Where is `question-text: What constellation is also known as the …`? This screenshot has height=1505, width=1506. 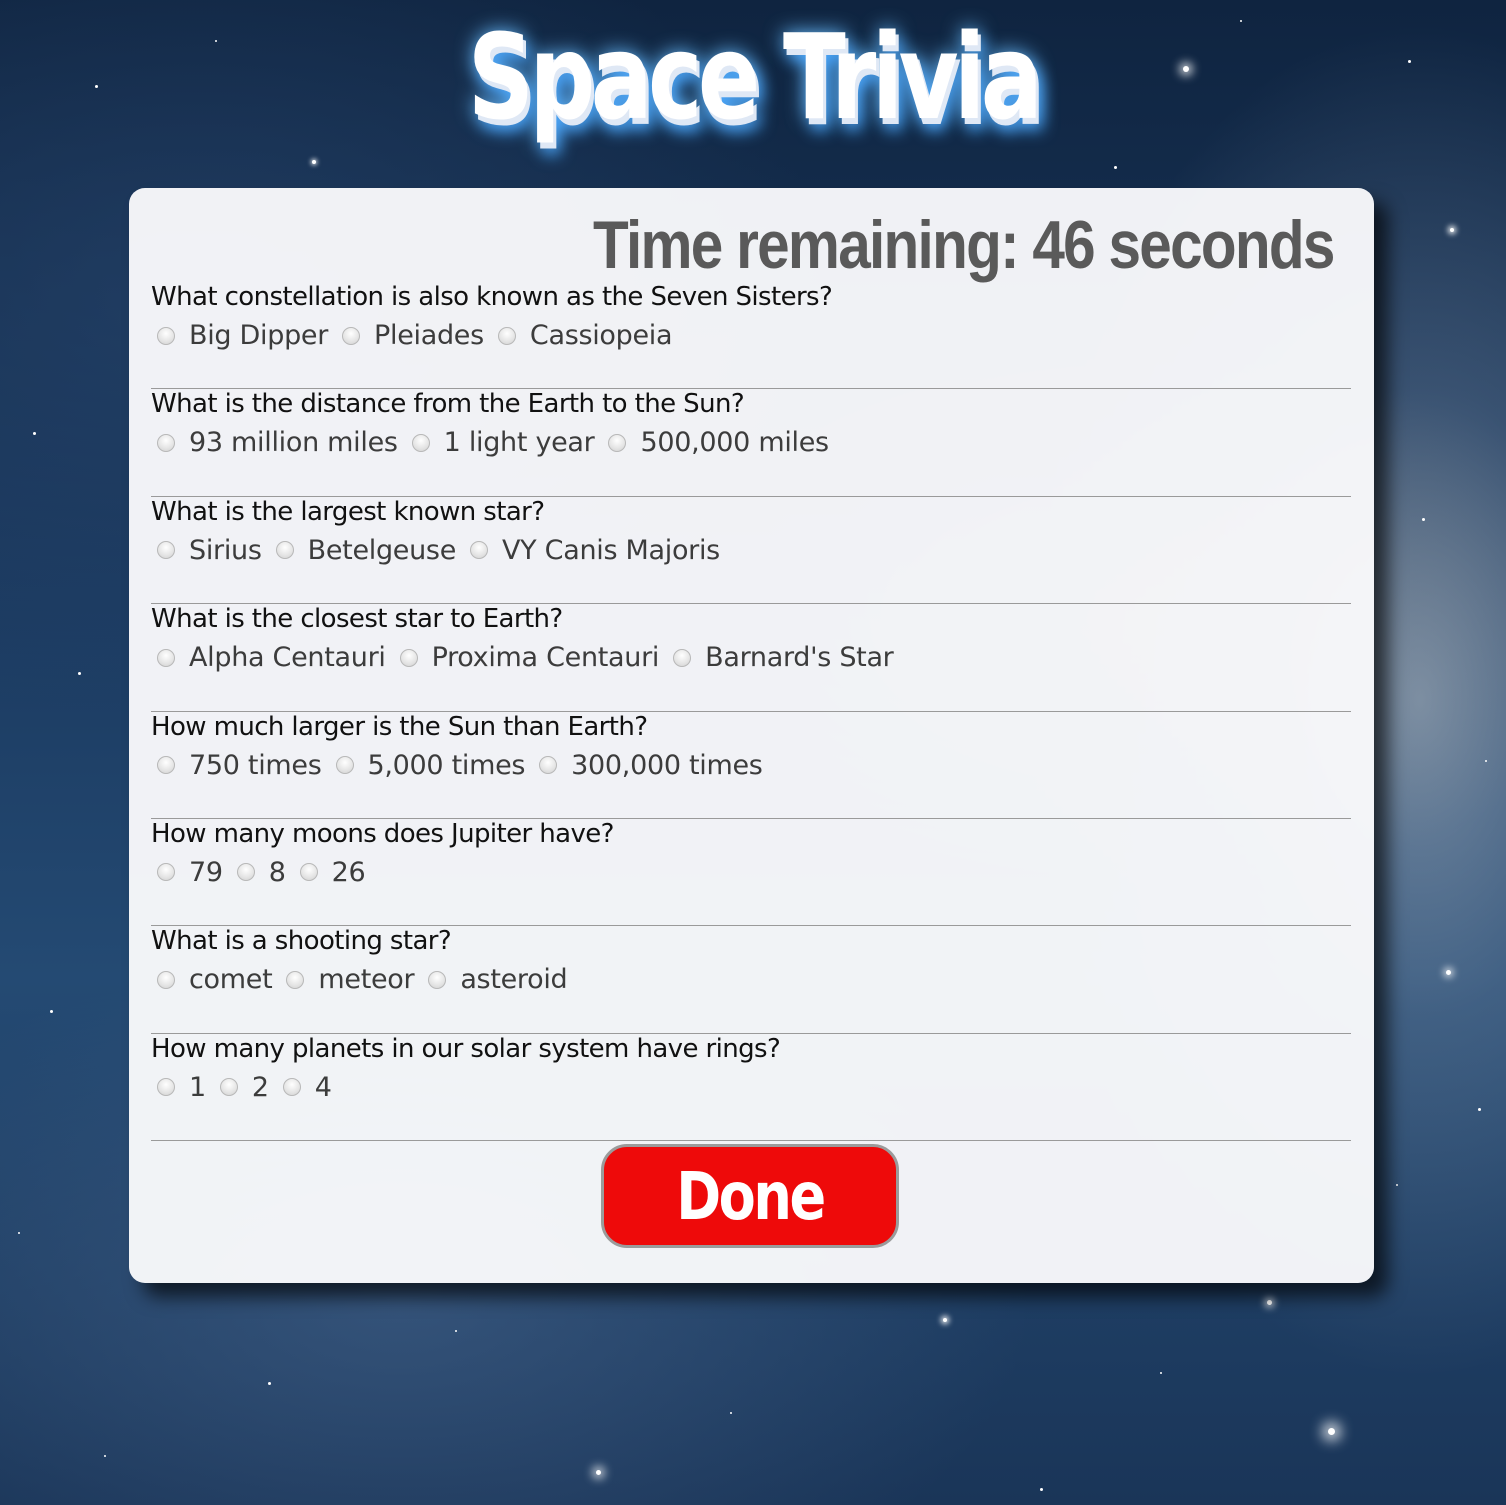 question-text: What constellation is also known as the … is located at coordinates (492, 297).